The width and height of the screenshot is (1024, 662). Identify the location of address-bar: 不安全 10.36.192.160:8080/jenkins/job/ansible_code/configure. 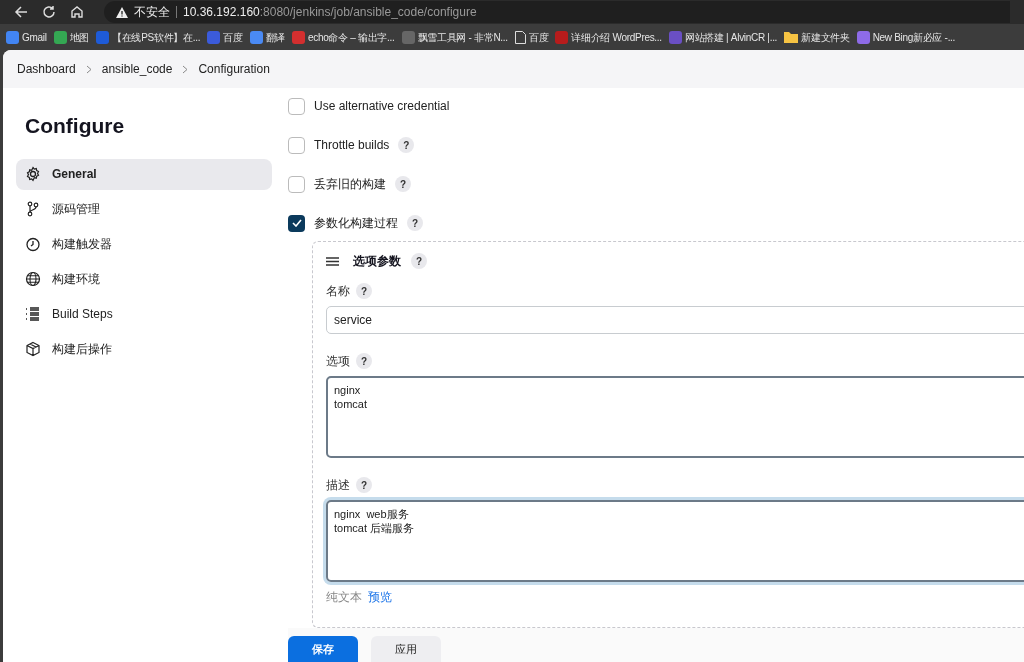
(557, 12).